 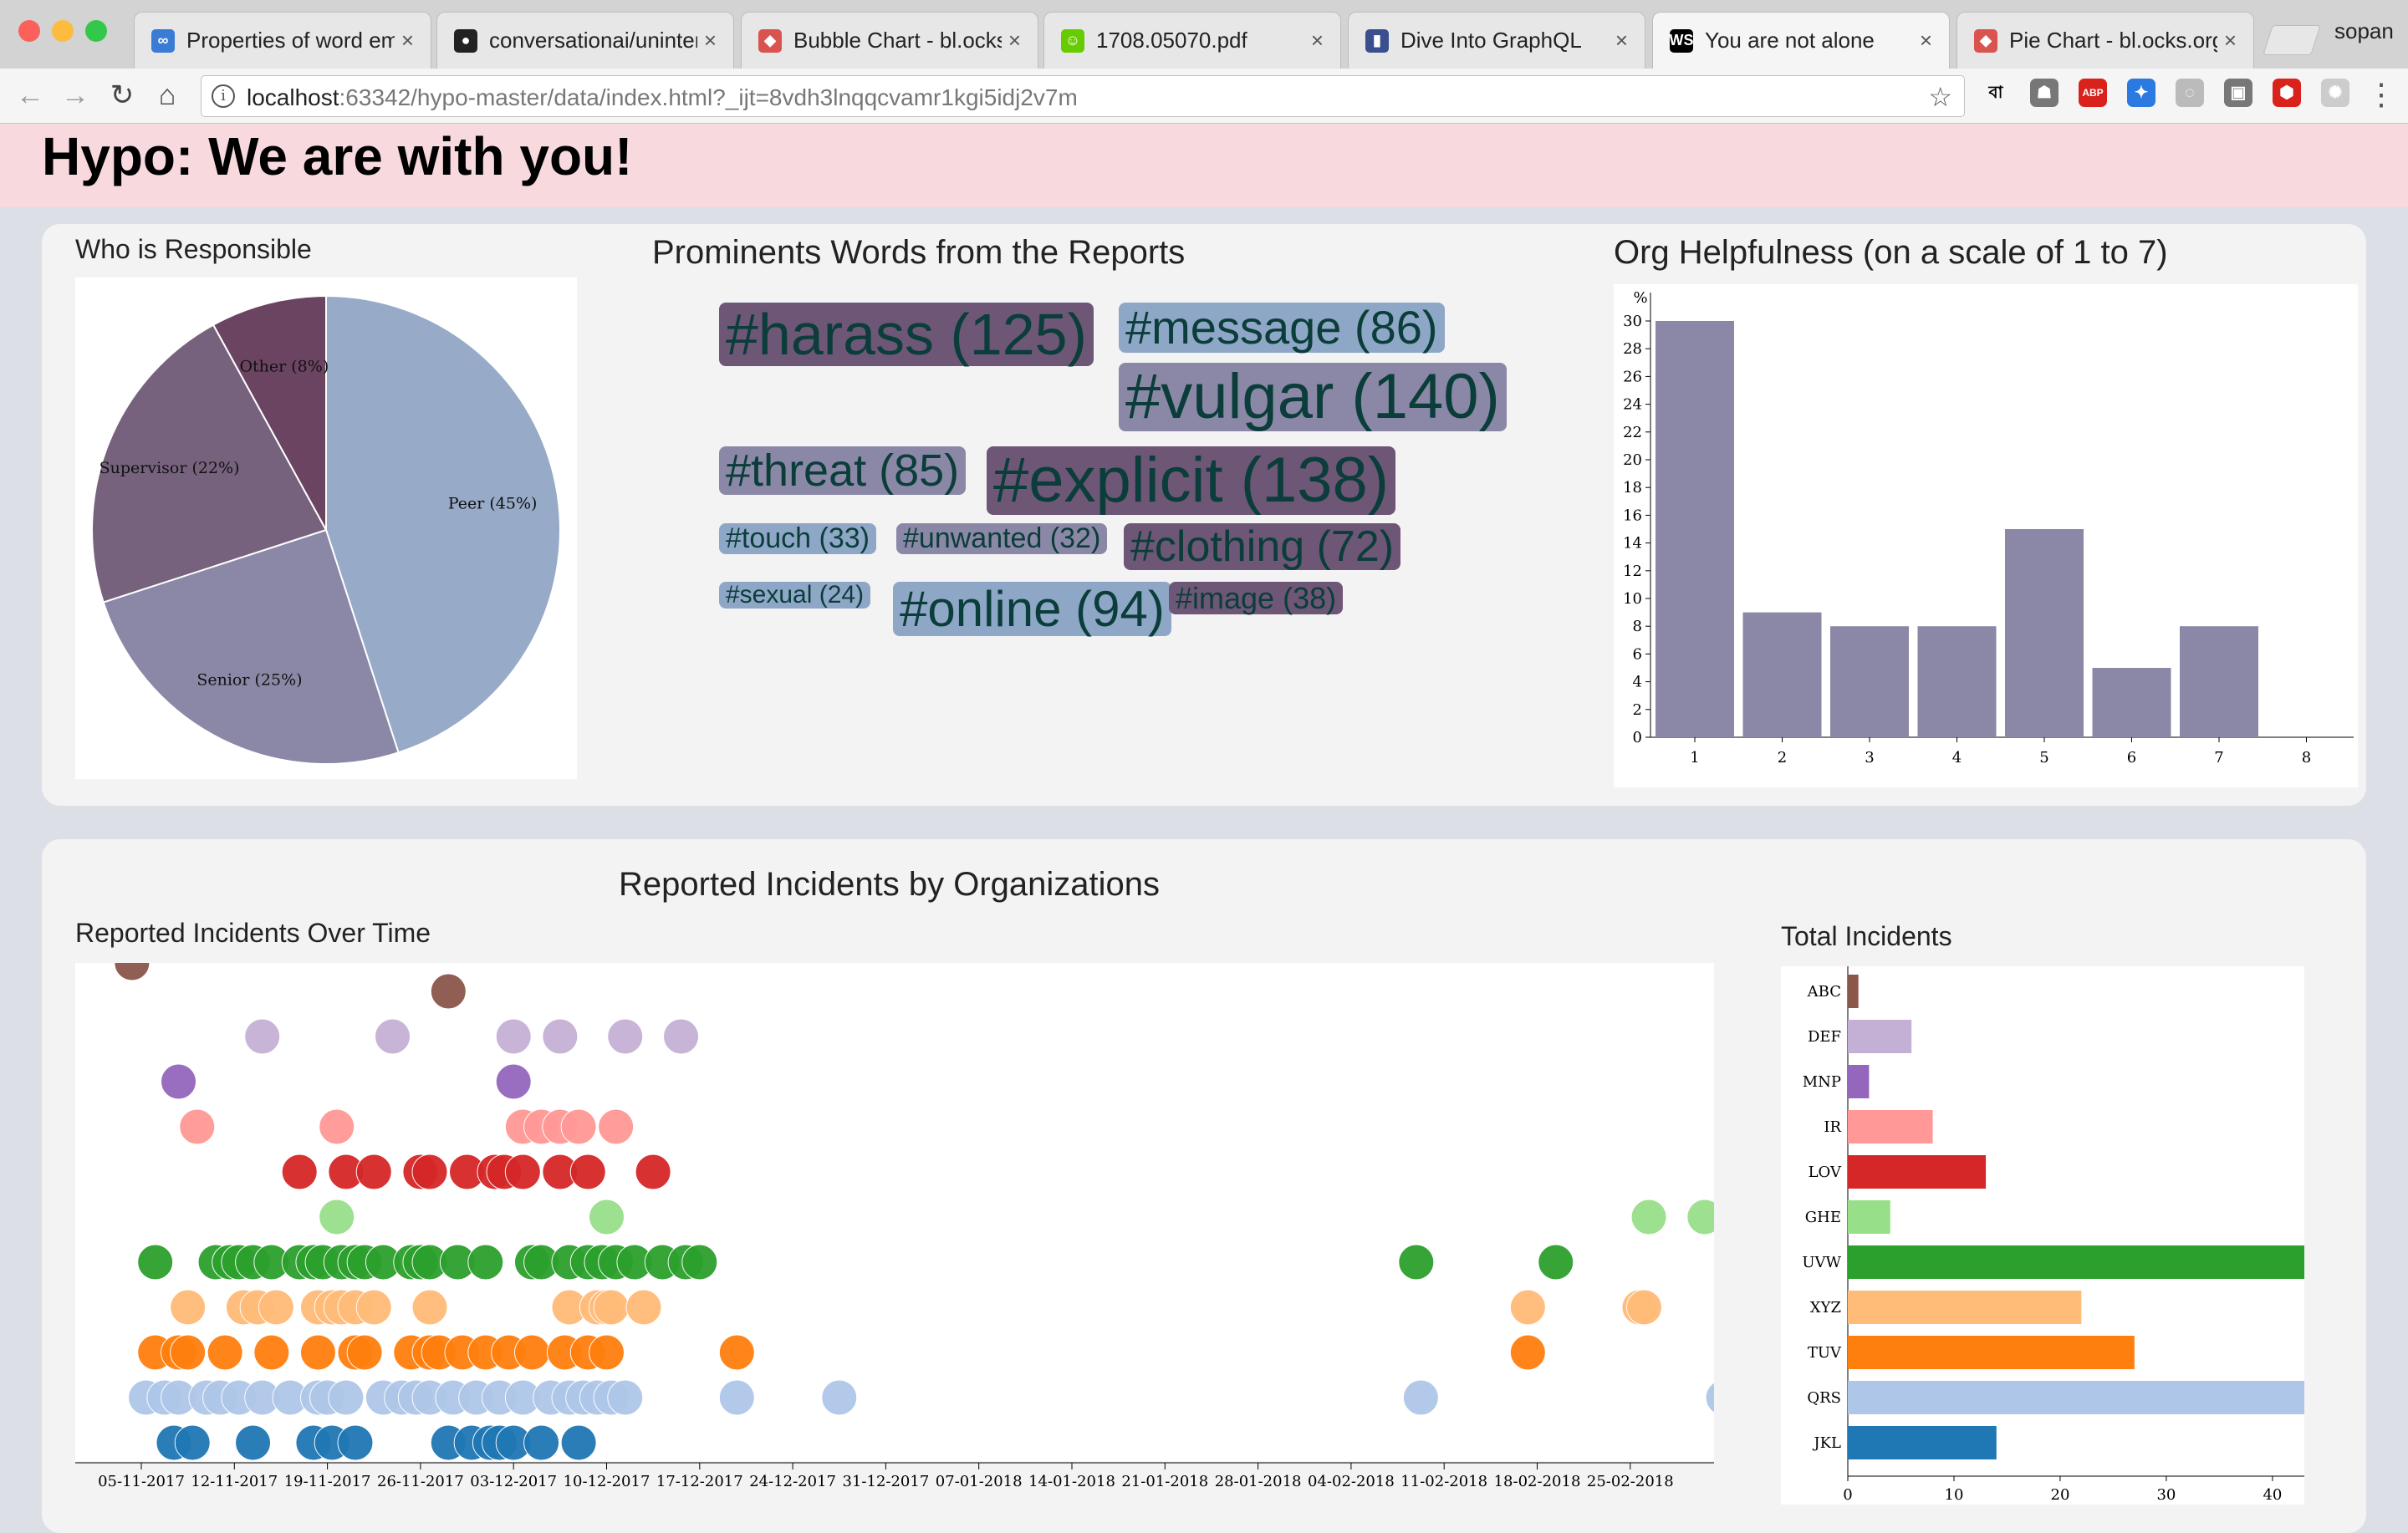 I want to click on circle-extension-icon: ◌, so click(x=2190, y=93).